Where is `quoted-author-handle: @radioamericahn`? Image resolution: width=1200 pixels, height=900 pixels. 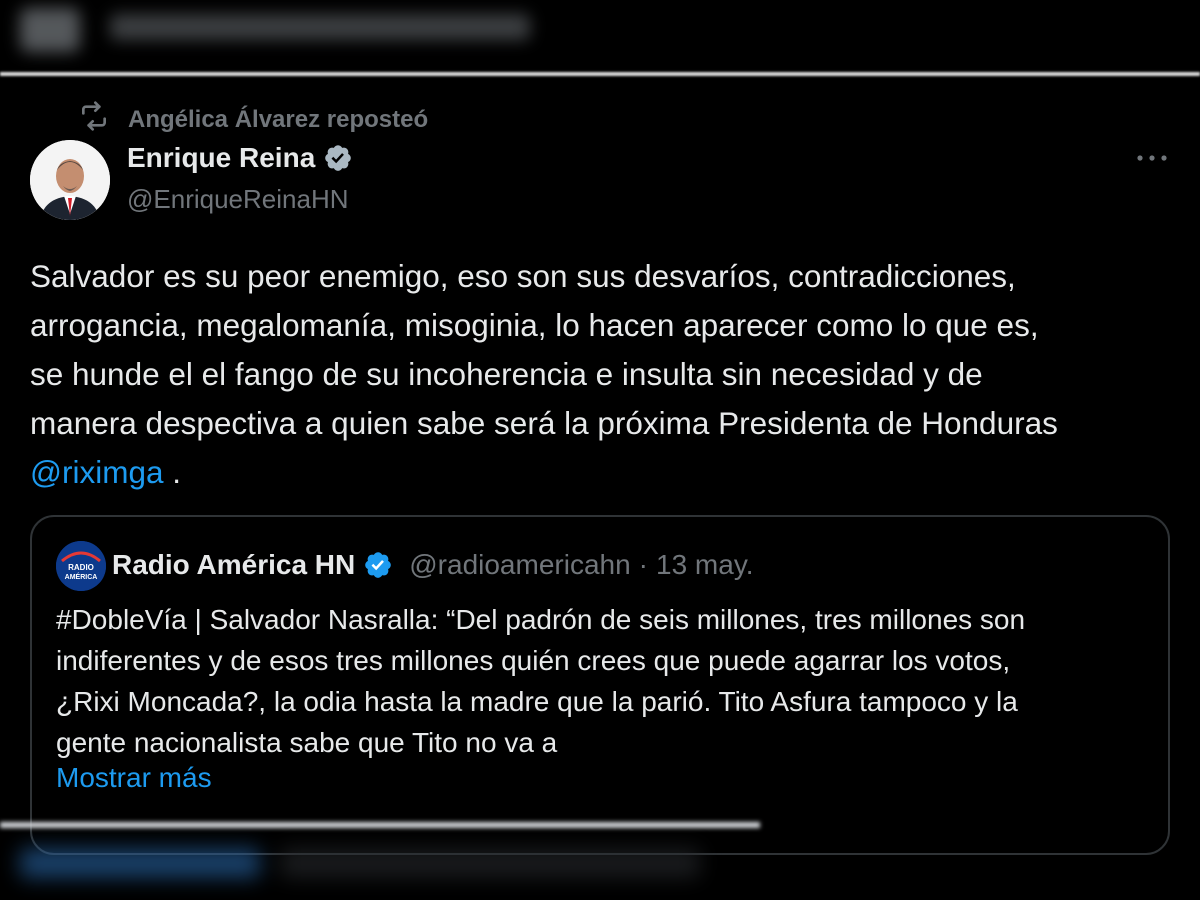 quoted-author-handle: @radioamericahn is located at coordinates (519, 565).